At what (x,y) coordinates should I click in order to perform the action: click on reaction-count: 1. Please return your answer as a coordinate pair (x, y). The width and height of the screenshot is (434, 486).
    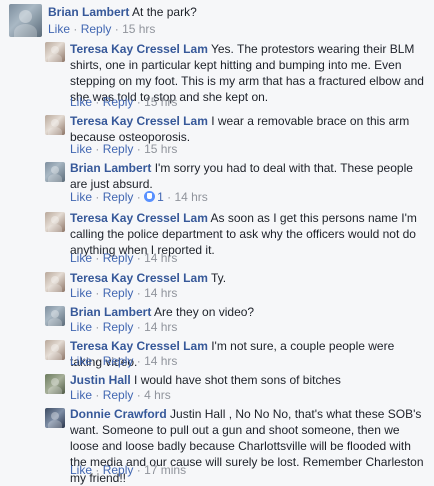
    Looking at the image, I should click on (154, 197).